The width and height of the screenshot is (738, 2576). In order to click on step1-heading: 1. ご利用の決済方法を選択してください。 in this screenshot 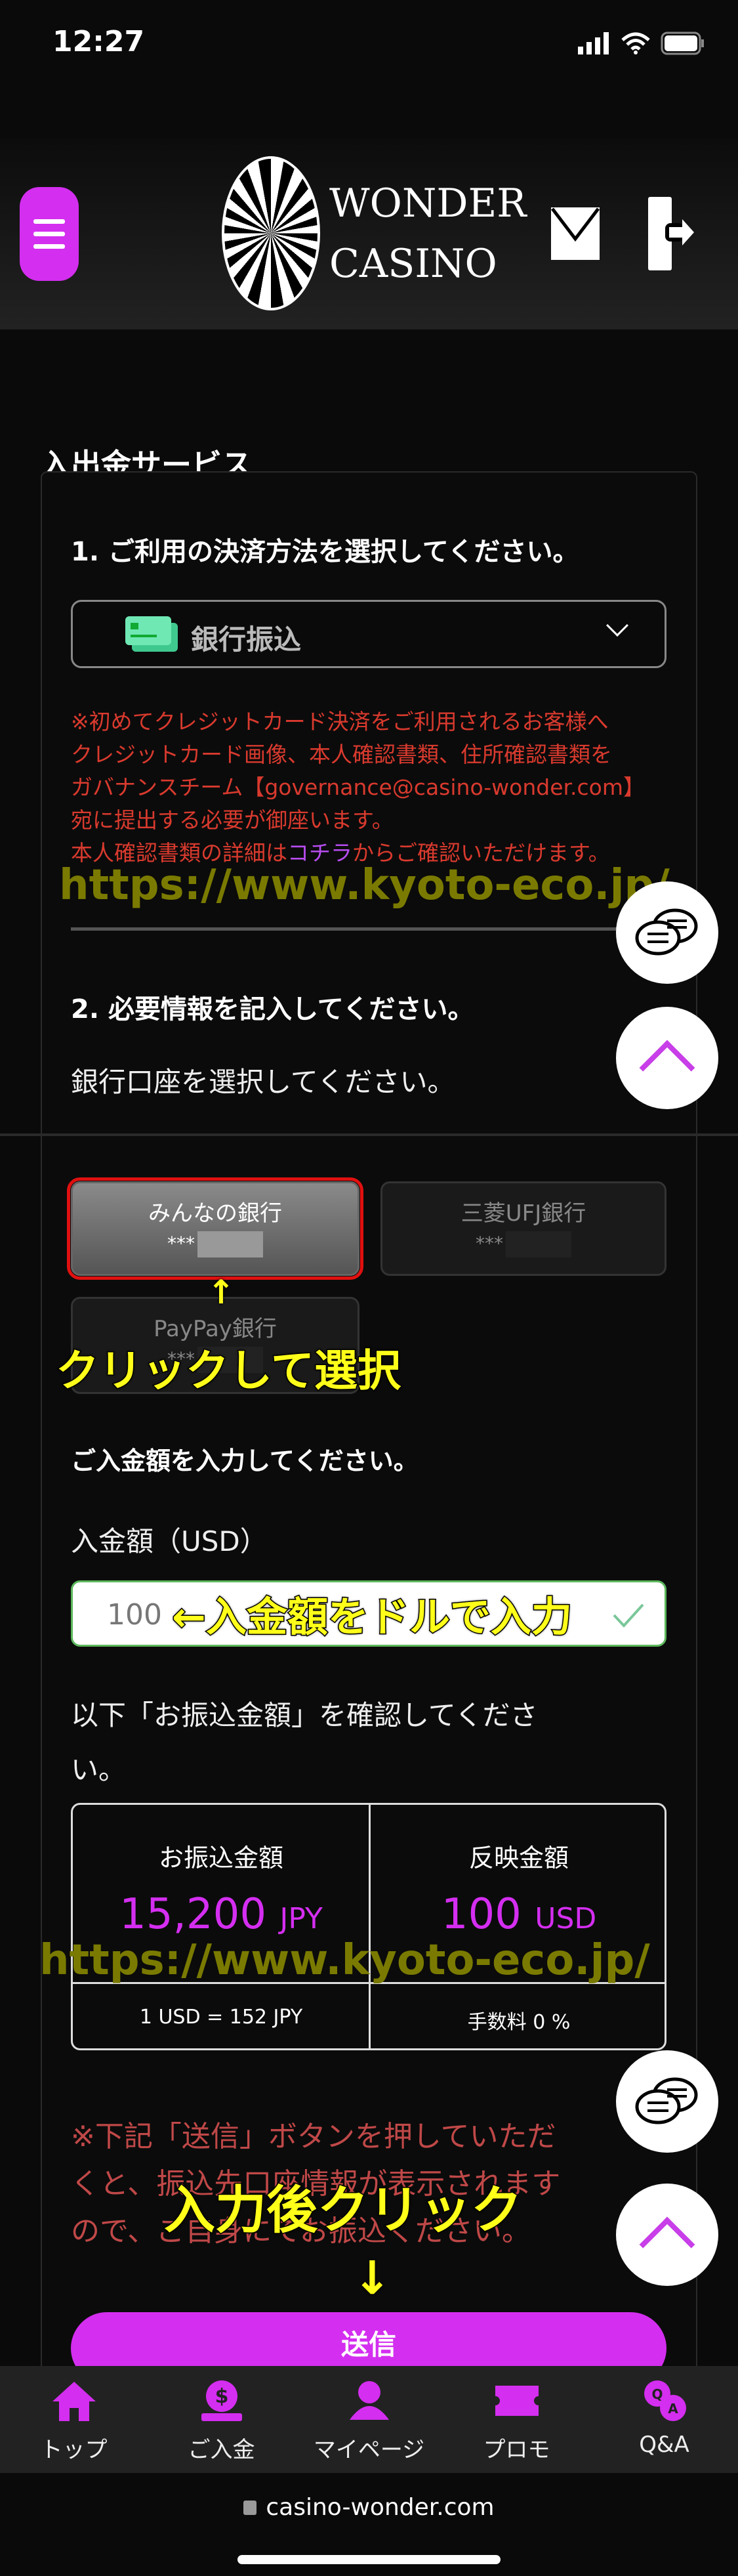, I will do `click(325, 552)`.